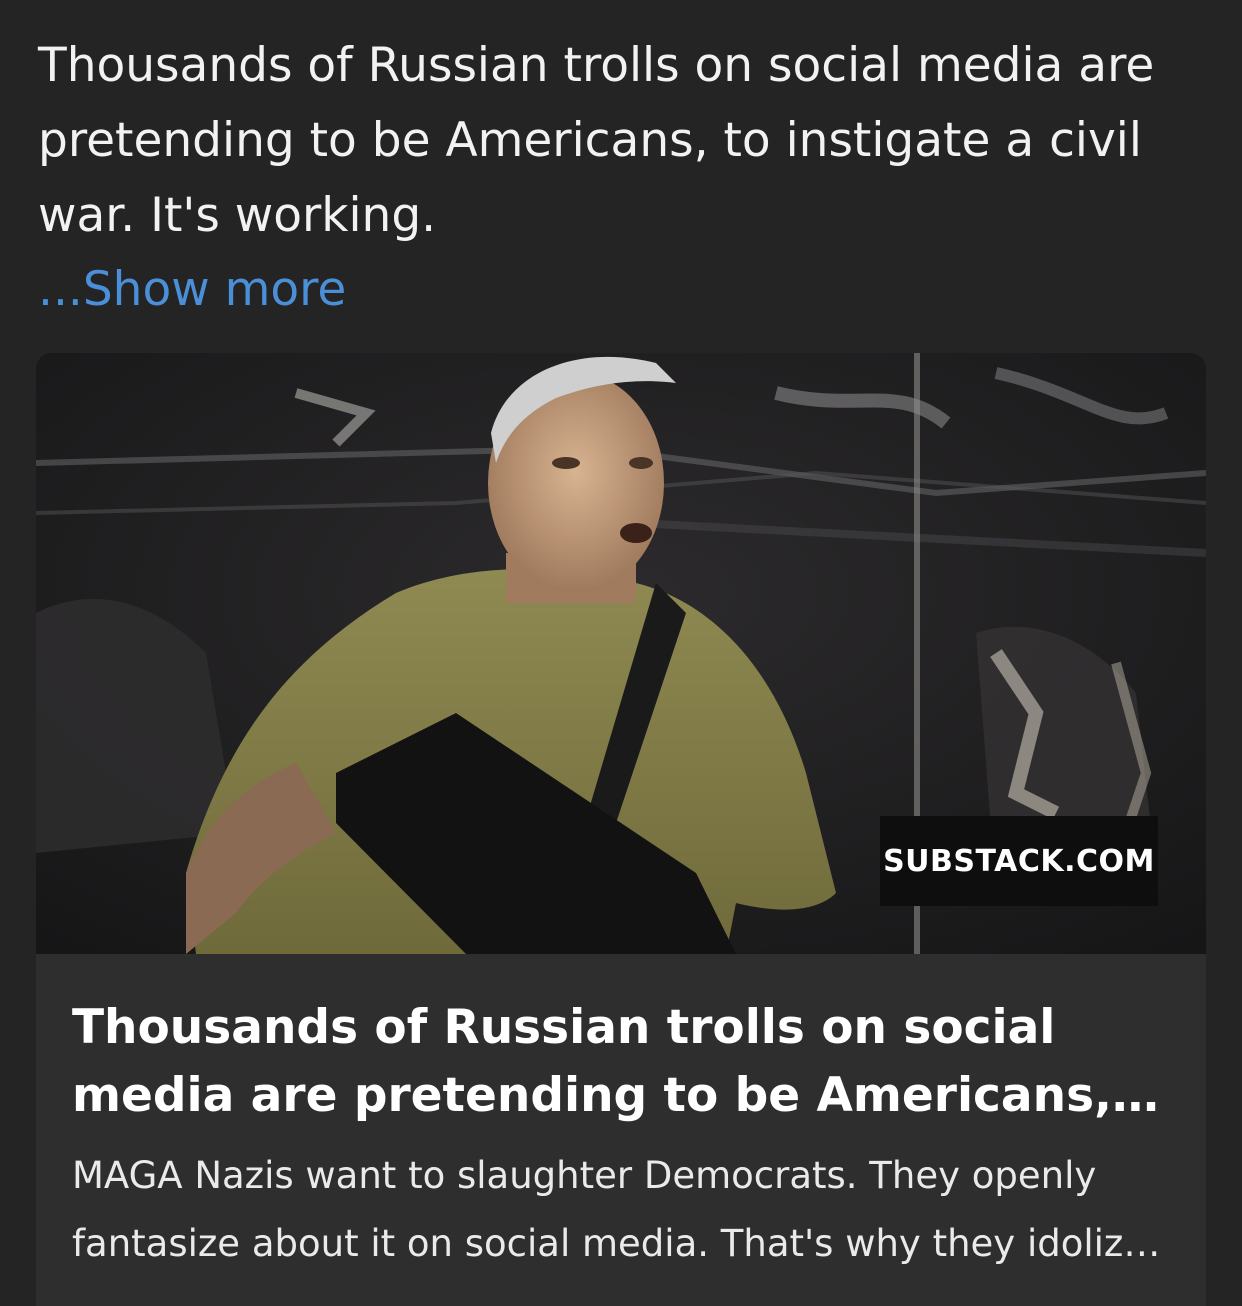 Image resolution: width=1242 pixels, height=1306 pixels. Describe the element at coordinates (192, 289) in the screenshot. I see `show-more-link: ...Show more` at that location.